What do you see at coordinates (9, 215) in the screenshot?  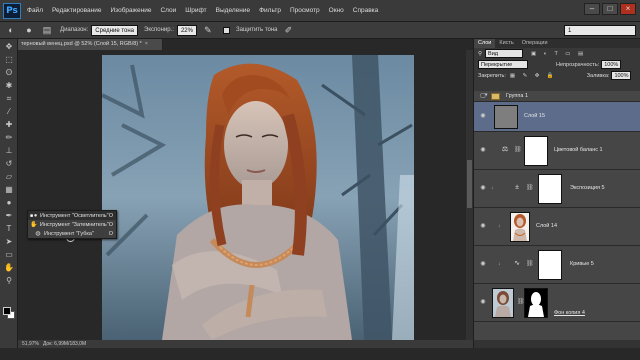 I see `pen-tool-icon: ✒` at bounding box center [9, 215].